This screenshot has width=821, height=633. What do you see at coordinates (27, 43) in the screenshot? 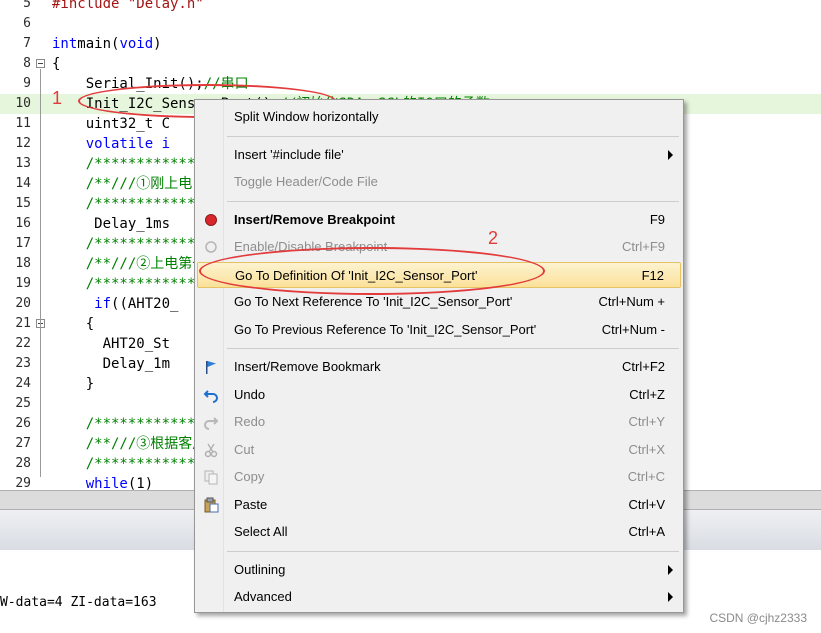
I see `line-number: 7` at bounding box center [27, 43].